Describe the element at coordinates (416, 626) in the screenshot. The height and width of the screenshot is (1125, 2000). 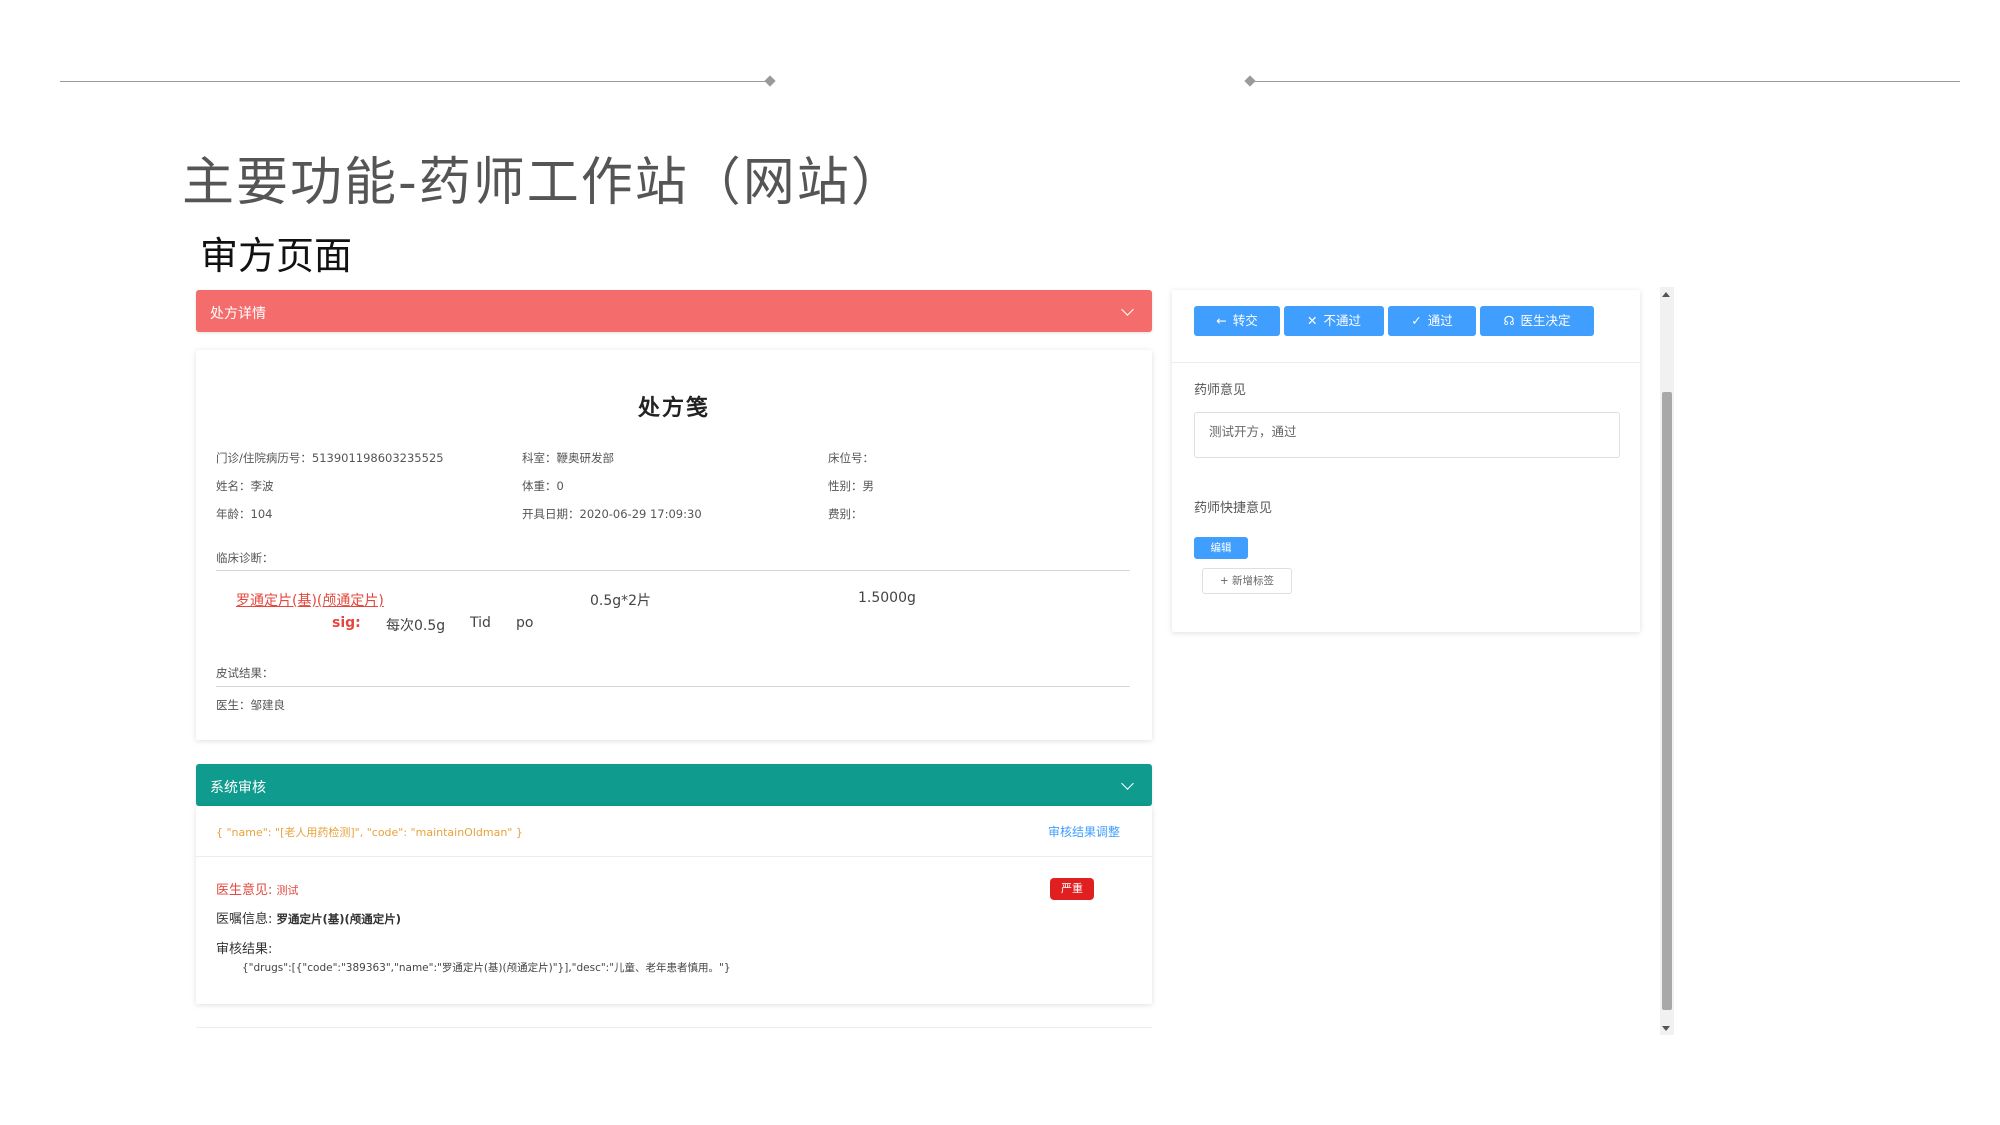
I see `drug-dose: 每次0.5g` at that location.